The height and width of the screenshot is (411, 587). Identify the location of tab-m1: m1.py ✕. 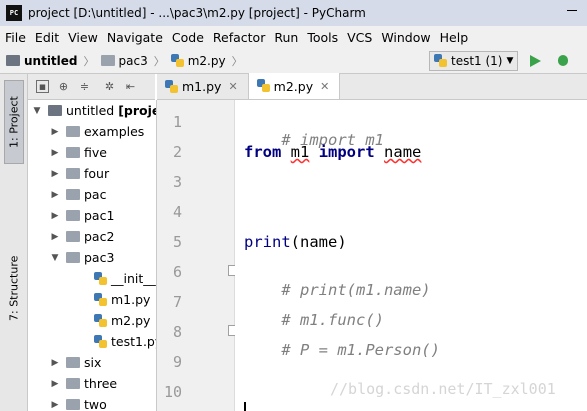
(203, 86).